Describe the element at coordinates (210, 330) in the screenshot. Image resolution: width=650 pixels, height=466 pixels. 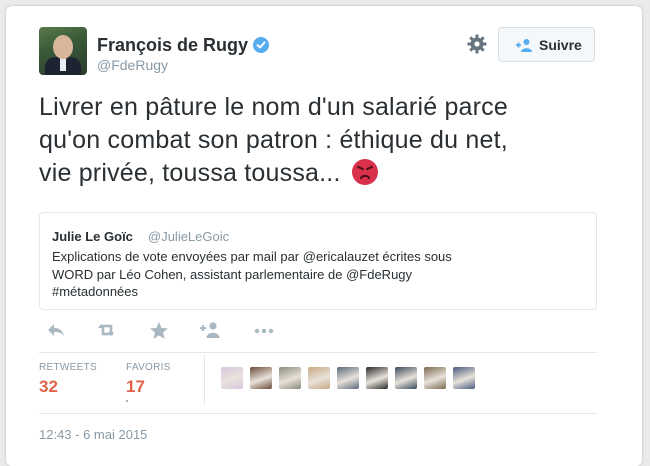
I see `follow-icon` at that location.